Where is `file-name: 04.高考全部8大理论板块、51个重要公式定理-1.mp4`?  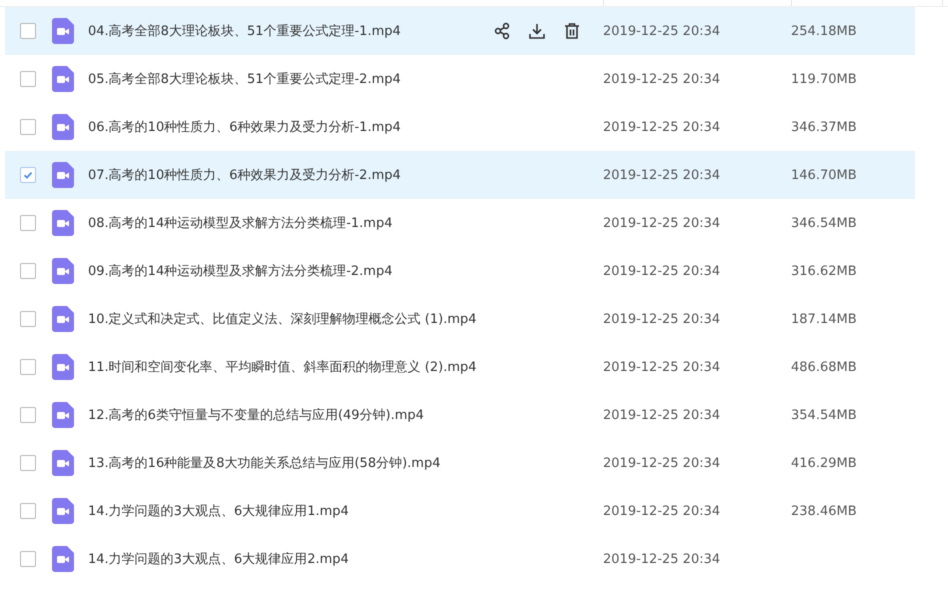 file-name: 04.高考全部8大理论板块、51个重要公式定理-1.mp4 is located at coordinates (290, 31).